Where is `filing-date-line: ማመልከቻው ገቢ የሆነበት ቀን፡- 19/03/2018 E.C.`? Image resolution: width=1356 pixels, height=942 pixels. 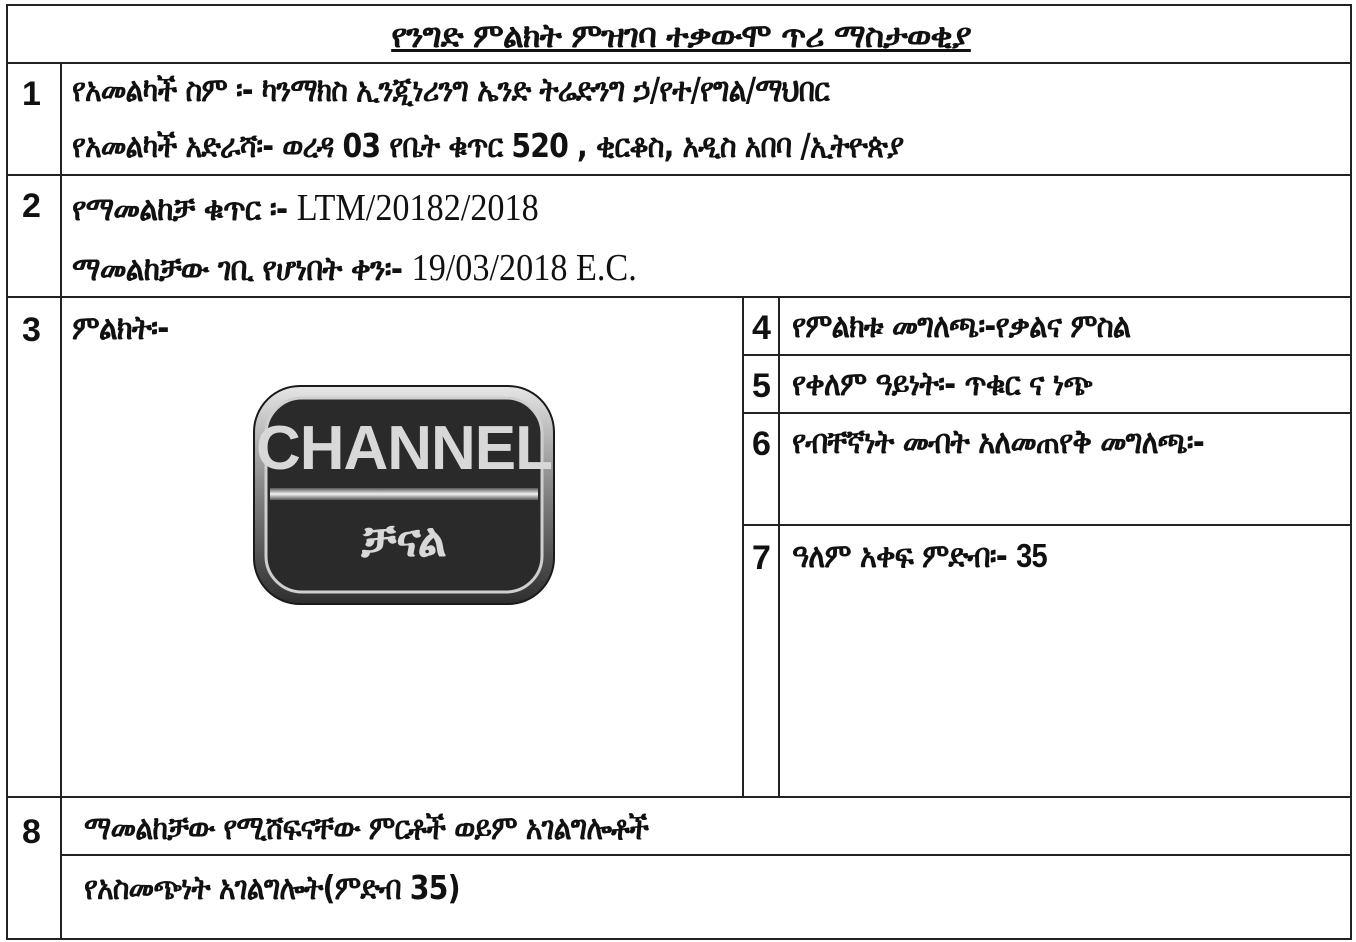 filing-date-line: ማመልከቻው ገቢ የሆነበት ቀን፡- 19/03/2018 E.C. is located at coordinates (354, 268).